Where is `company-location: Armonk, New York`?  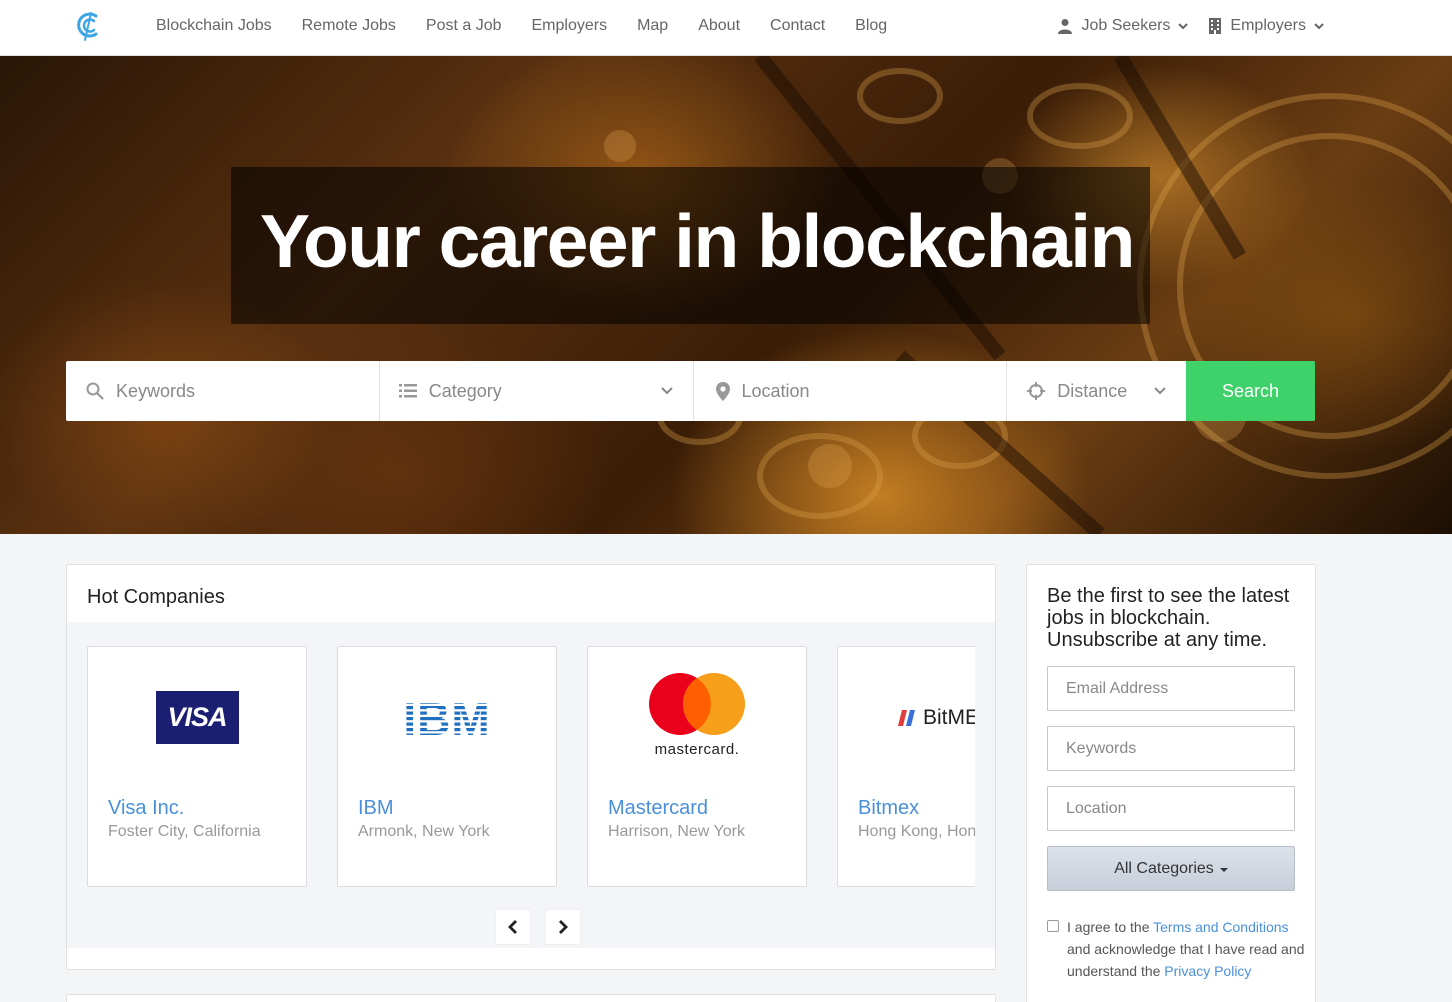 company-location: Armonk, New York is located at coordinates (424, 831).